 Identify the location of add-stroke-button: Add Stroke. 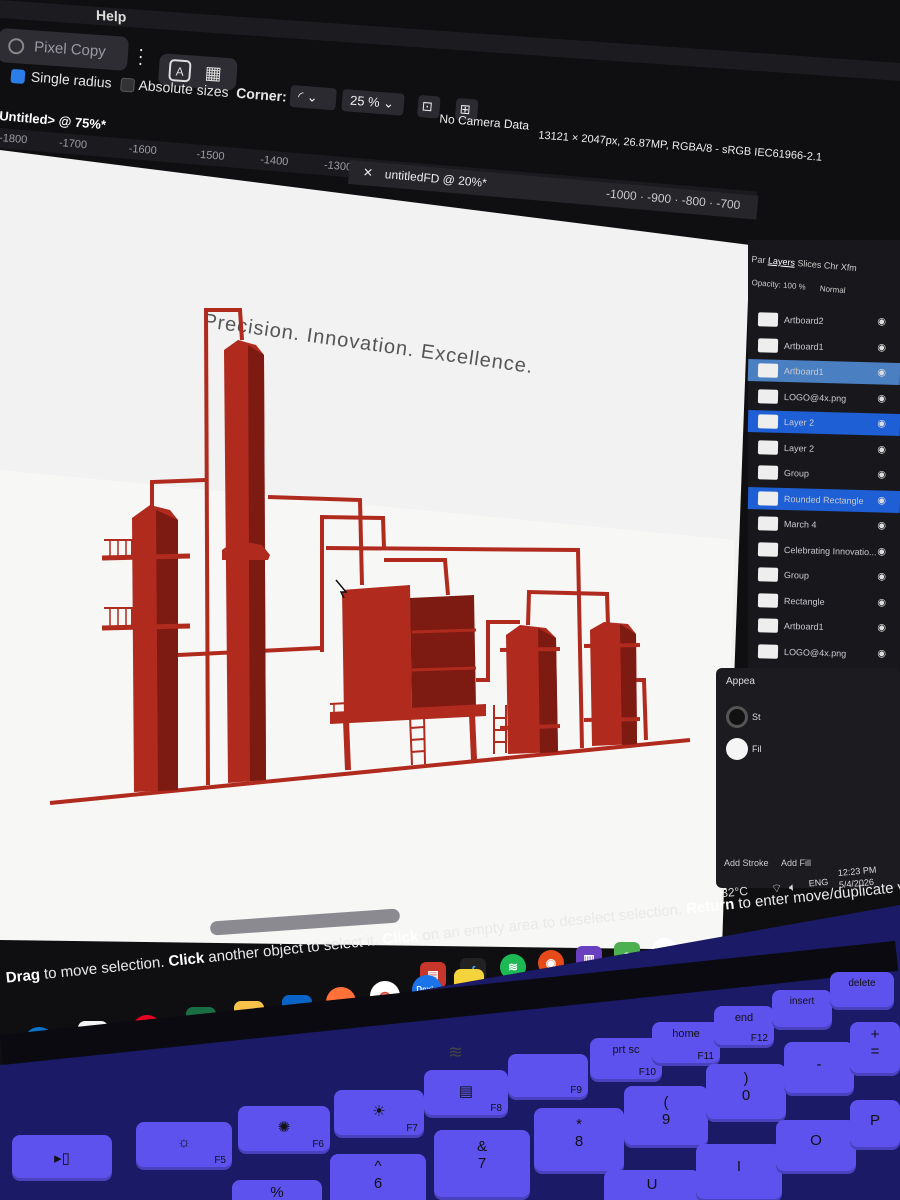
(746, 863).